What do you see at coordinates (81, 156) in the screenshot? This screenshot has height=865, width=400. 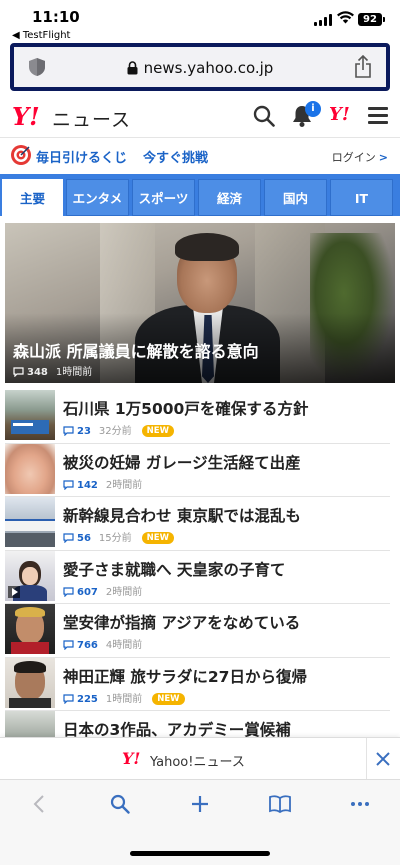 I see `daily-lottery-link: 毎日引けるくじ` at bounding box center [81, 156].